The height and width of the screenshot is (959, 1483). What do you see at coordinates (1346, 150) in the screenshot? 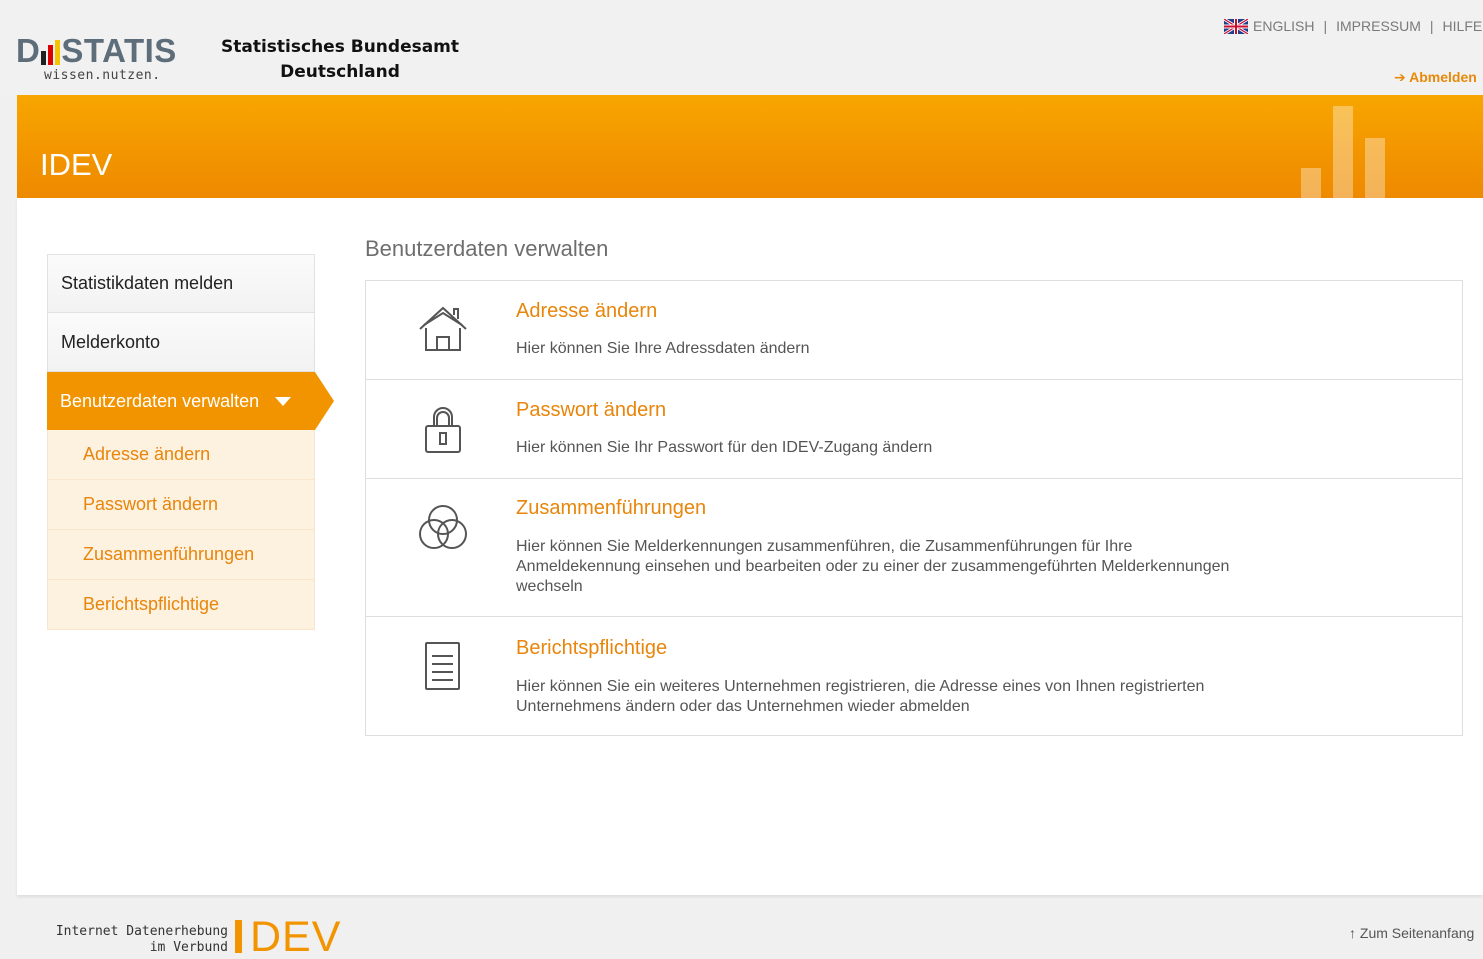
I see `chart-bars-decoration` at bounding box center [1346, 150].